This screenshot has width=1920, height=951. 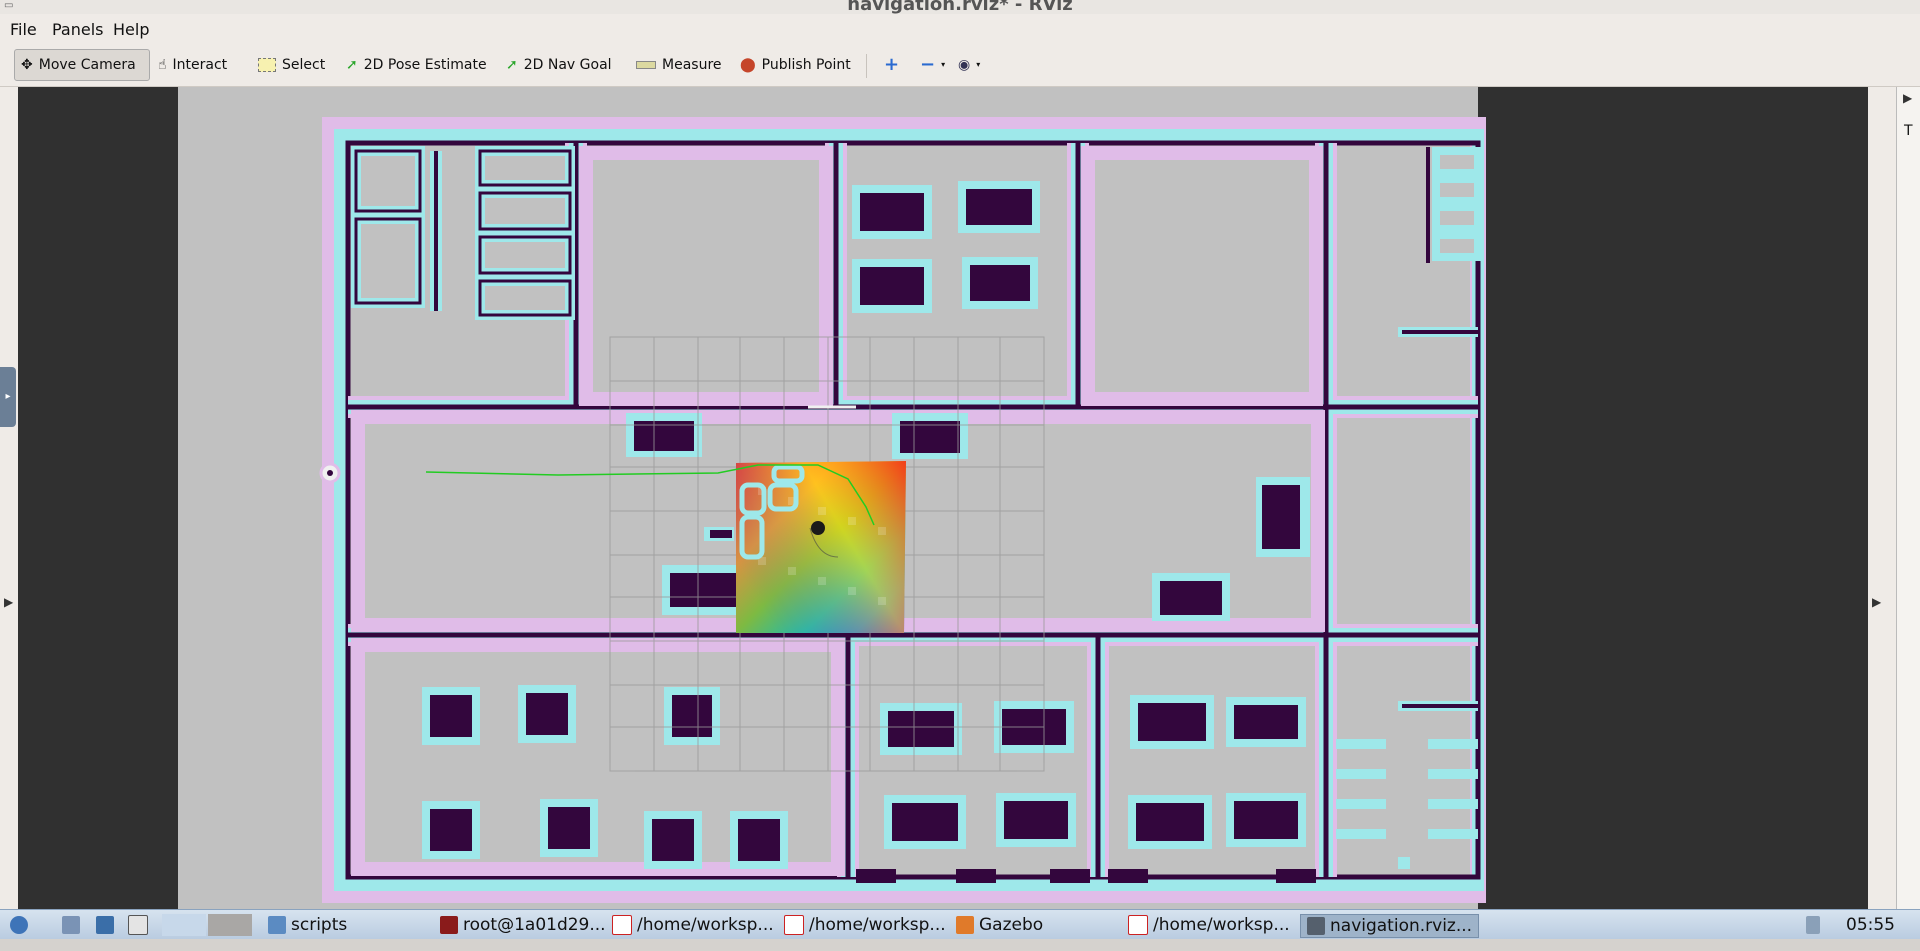 What do you see at coordinates (928, 64) in the screenshot?
I see `minus-icon: −` at bounding box center [928, 64].